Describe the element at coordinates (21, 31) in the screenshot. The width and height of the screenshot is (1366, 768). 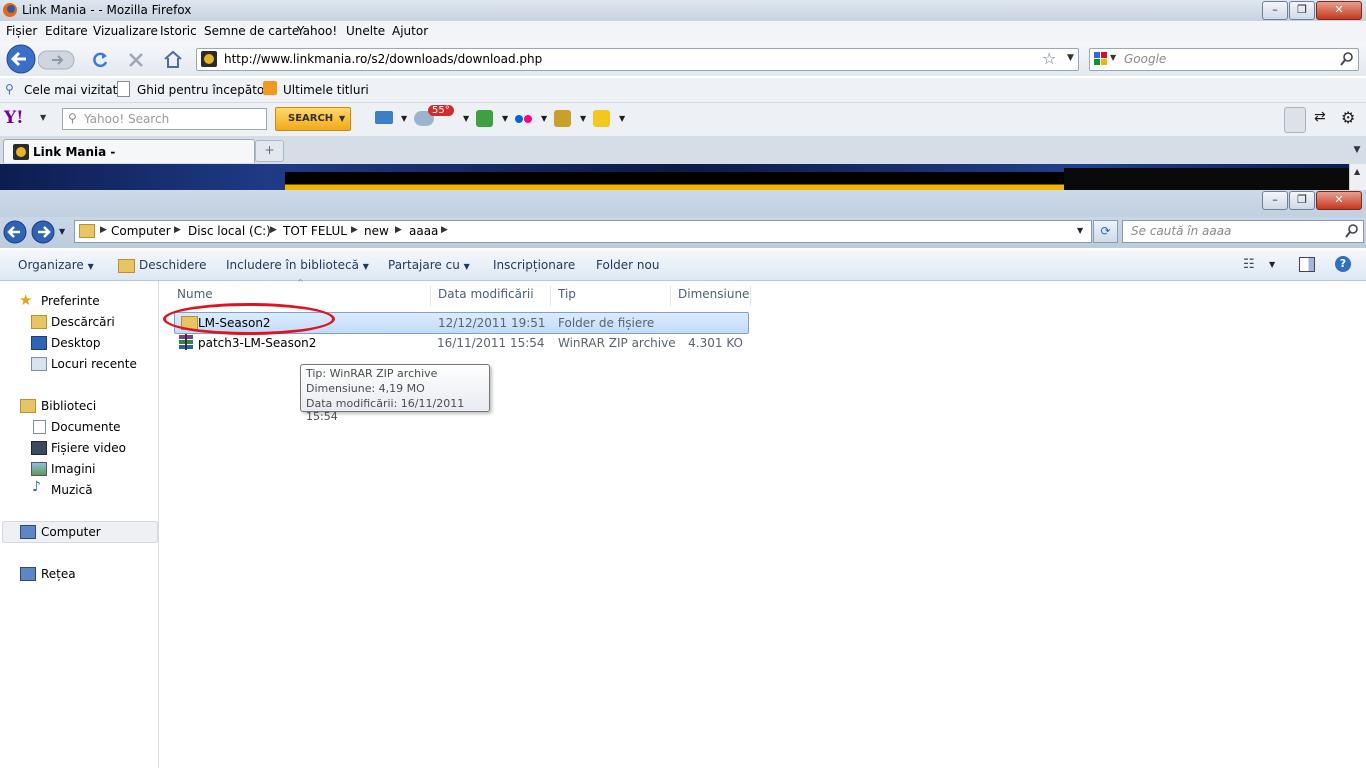
I see `menu-file: Fișier` at that location.